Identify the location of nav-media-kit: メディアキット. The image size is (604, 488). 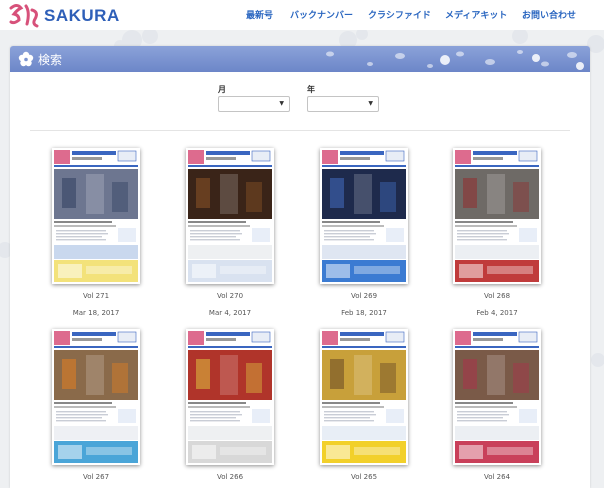
(476, 14).